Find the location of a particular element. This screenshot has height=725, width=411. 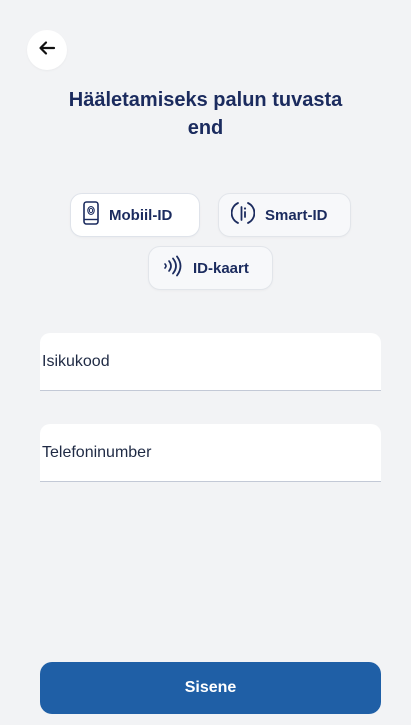

sisene-button: Sisene is located at coordinates (210, 688).